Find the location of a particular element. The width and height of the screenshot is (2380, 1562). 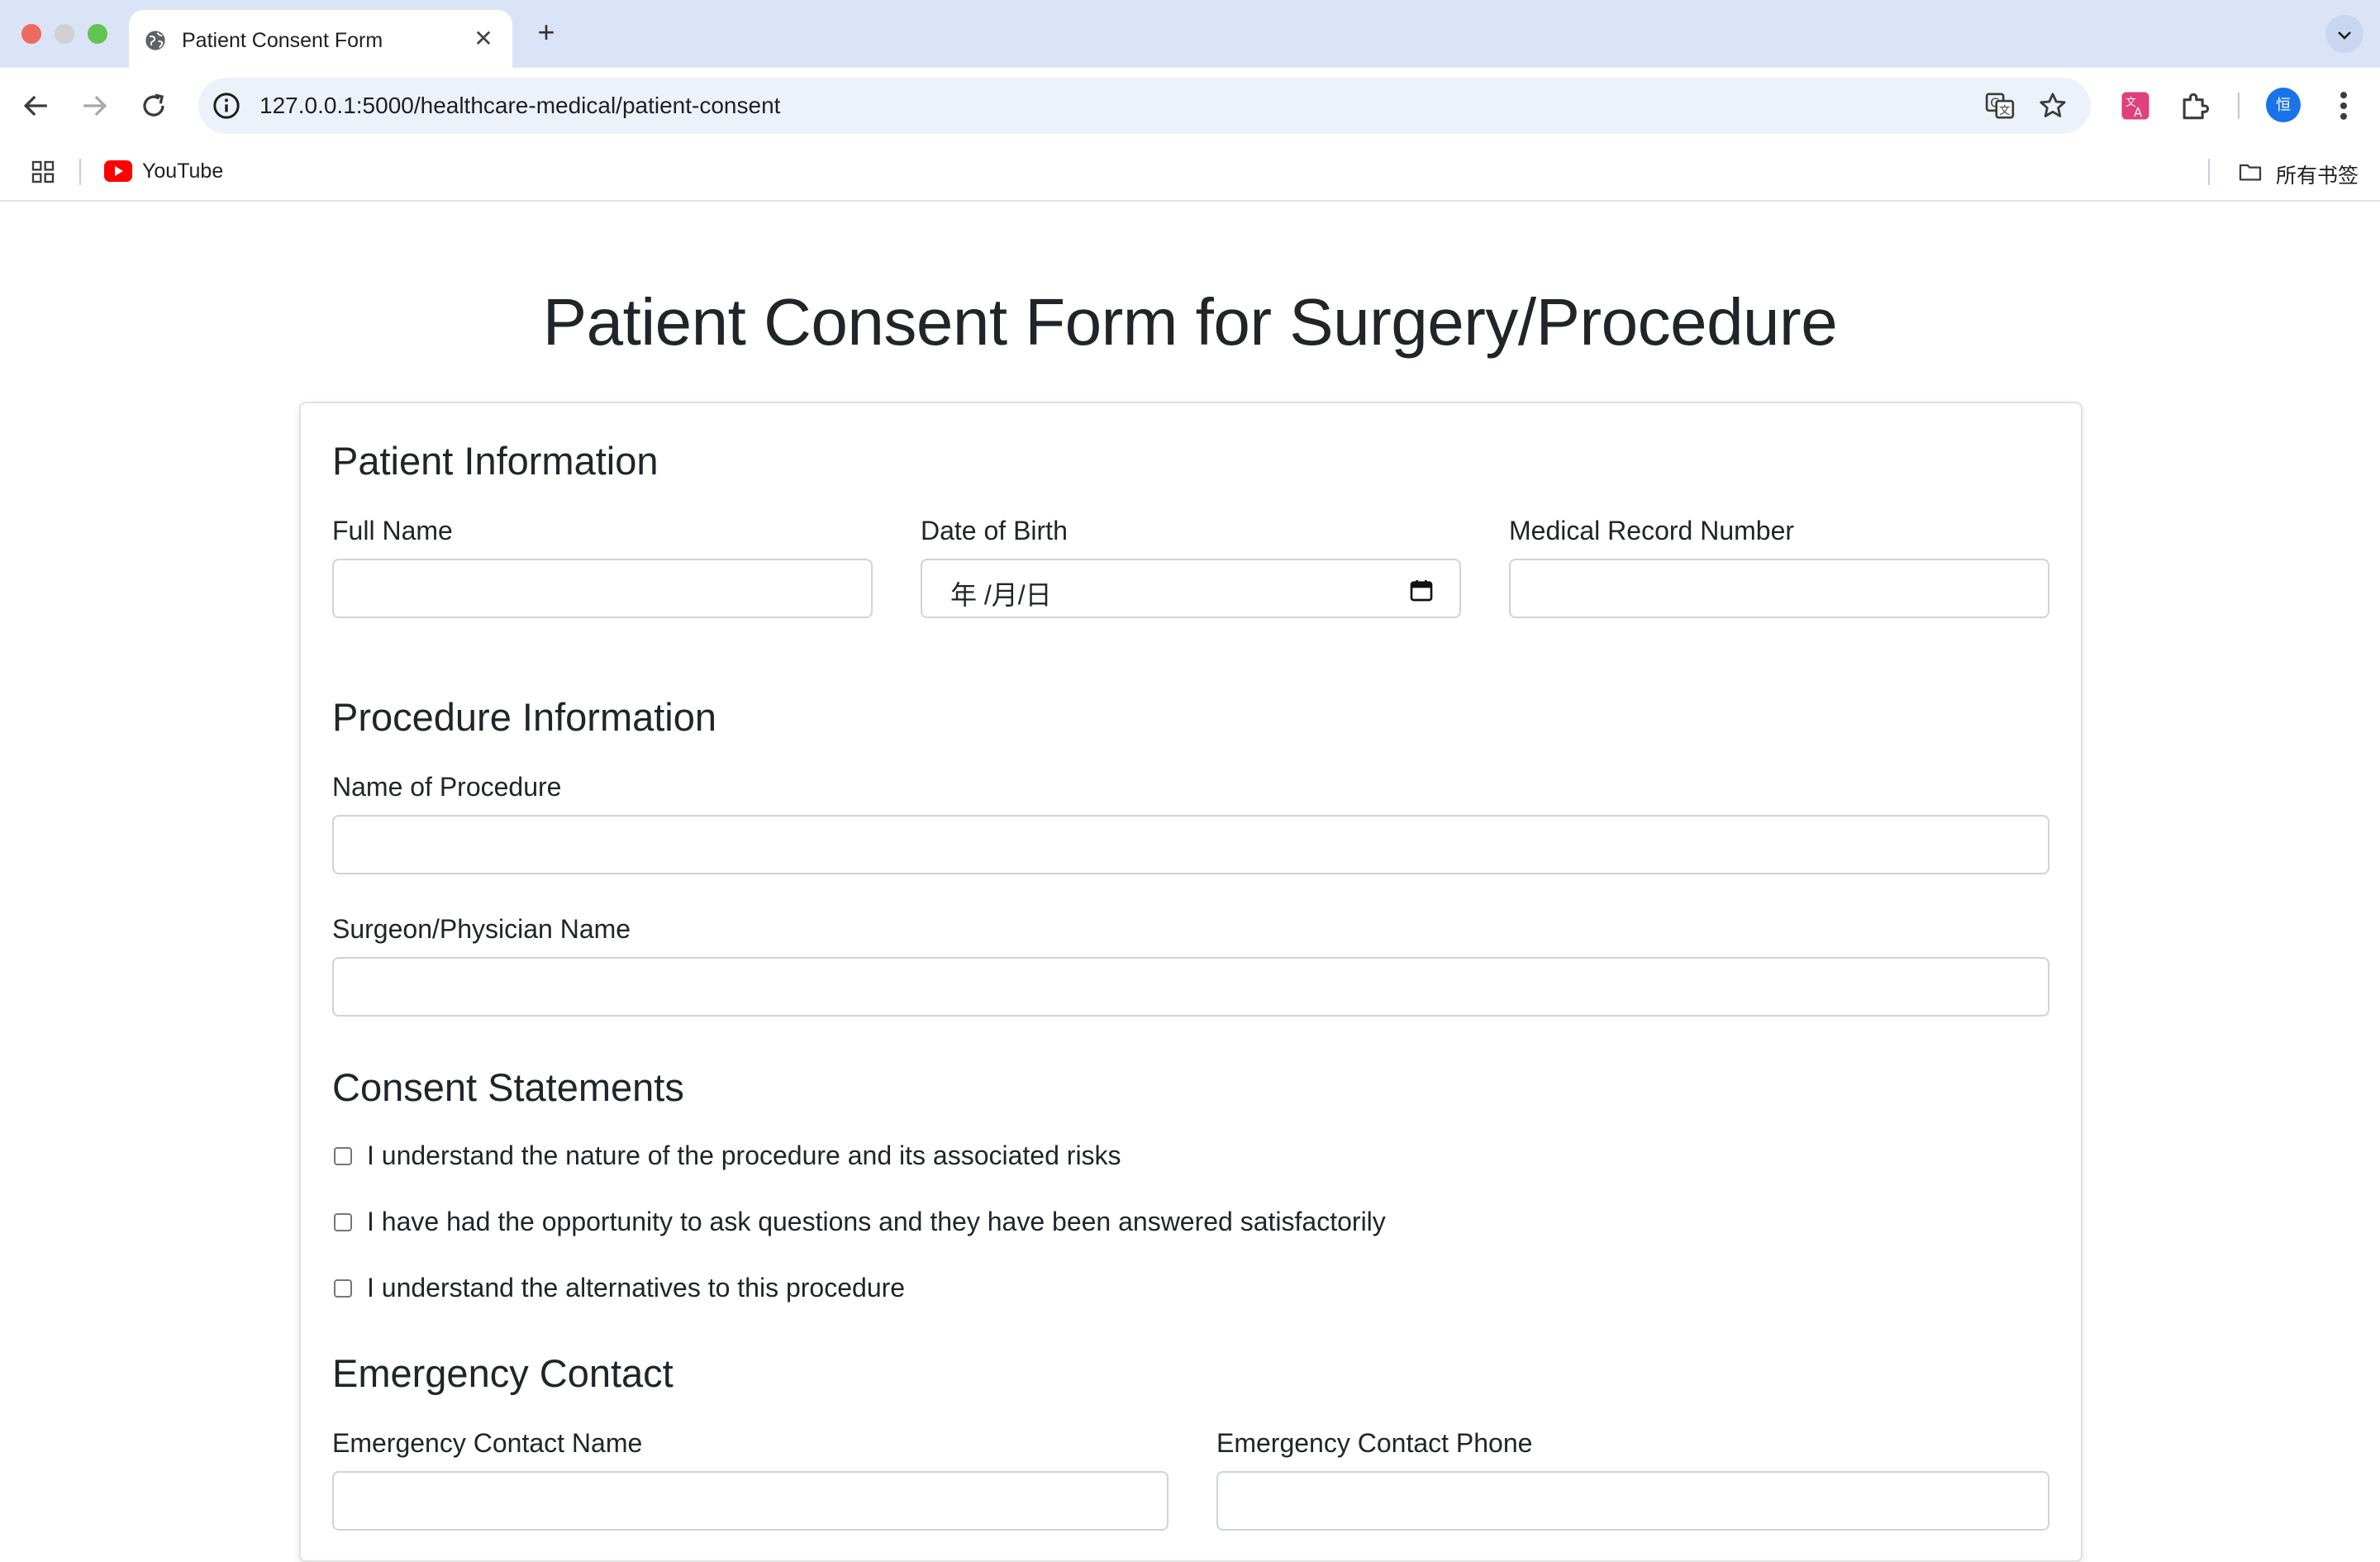

emergency-phone-input is located at coordinates (1632, 1501).